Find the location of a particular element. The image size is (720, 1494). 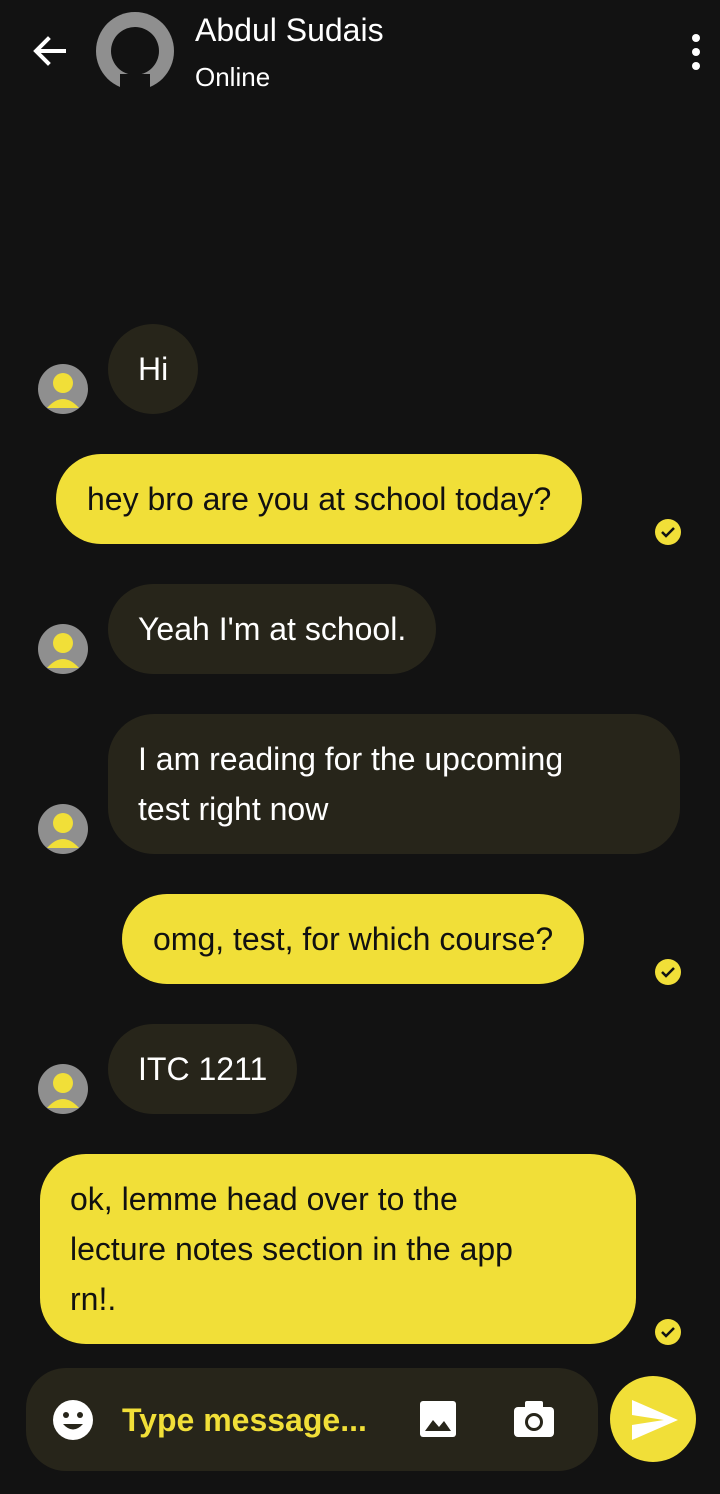

message-bubble-outgoing: hey bro are you at school today? is located at coordinates (319, 499).